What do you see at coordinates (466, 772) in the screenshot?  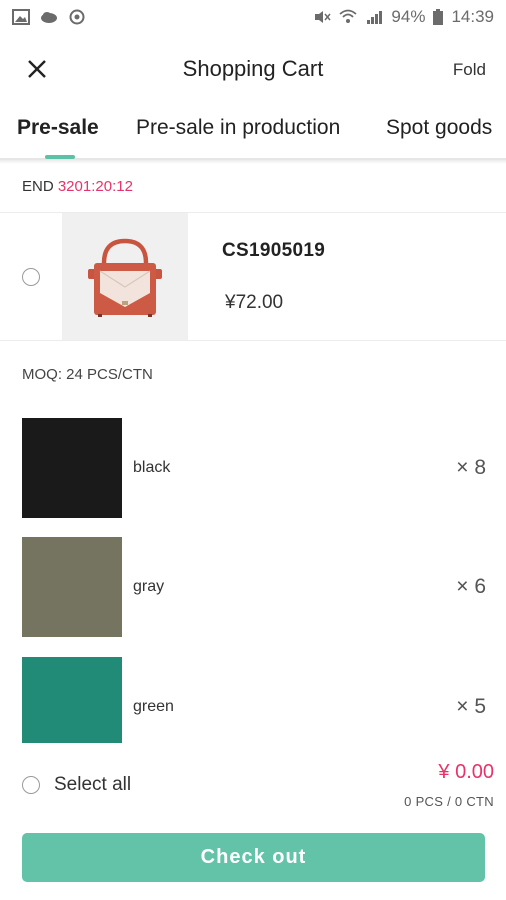 I see `total-price: ¥ 0.00` at bounding box center [466, 772].